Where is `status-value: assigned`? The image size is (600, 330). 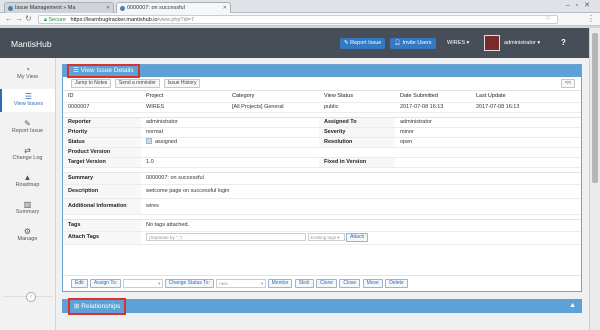 status-value: assigned is located at coordinates (230, 142).